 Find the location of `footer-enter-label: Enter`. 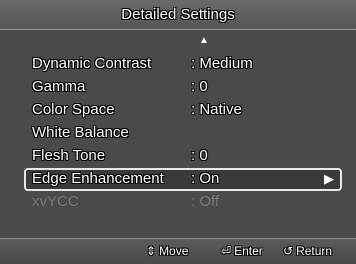

footer-enter-label: Enter is located at coordinates (248, 251).